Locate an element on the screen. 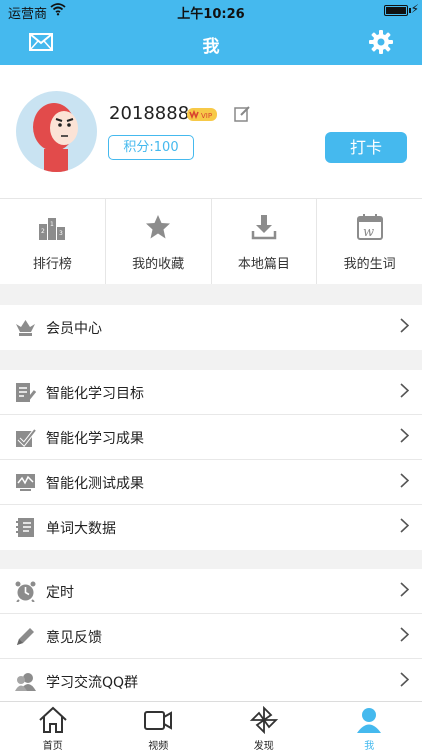 This screenshot has width=422, height=750. menu-item-learning-results: 智能化学习成果 is located at coordinates (211, 437).